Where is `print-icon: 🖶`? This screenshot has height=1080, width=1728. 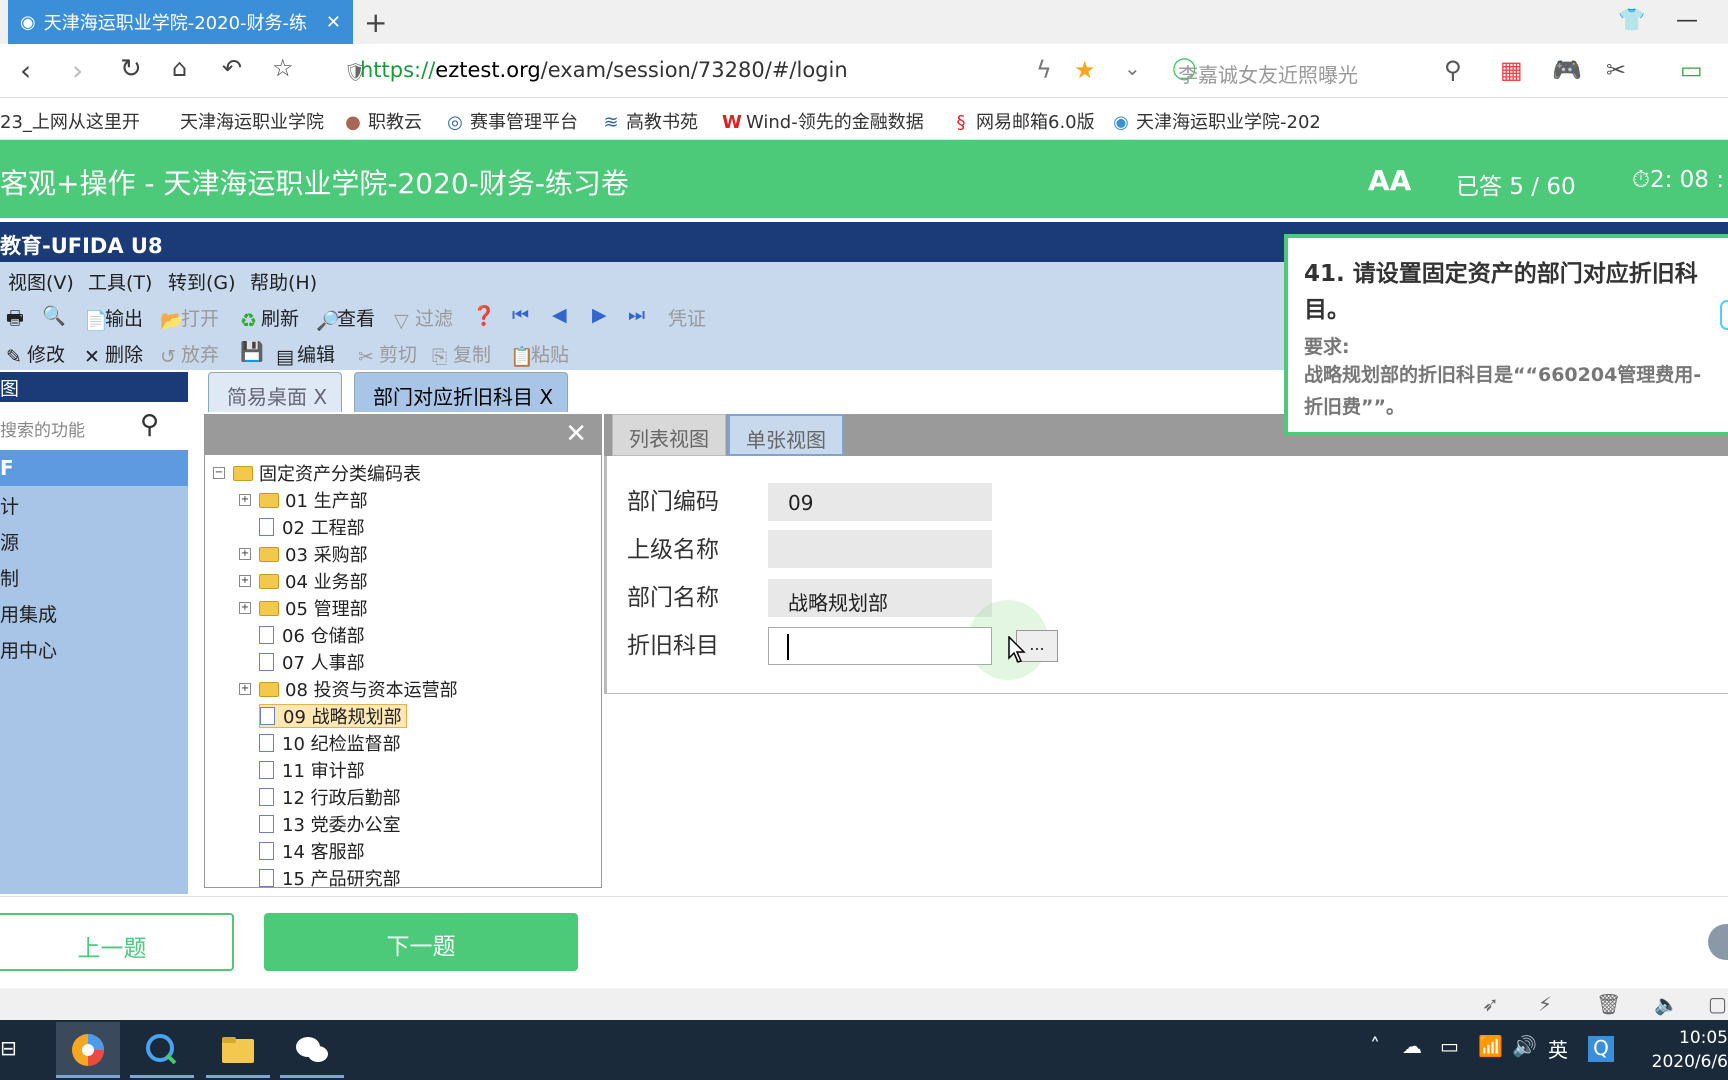 print-icon: 🖶 is located at coordinates (15, 320).